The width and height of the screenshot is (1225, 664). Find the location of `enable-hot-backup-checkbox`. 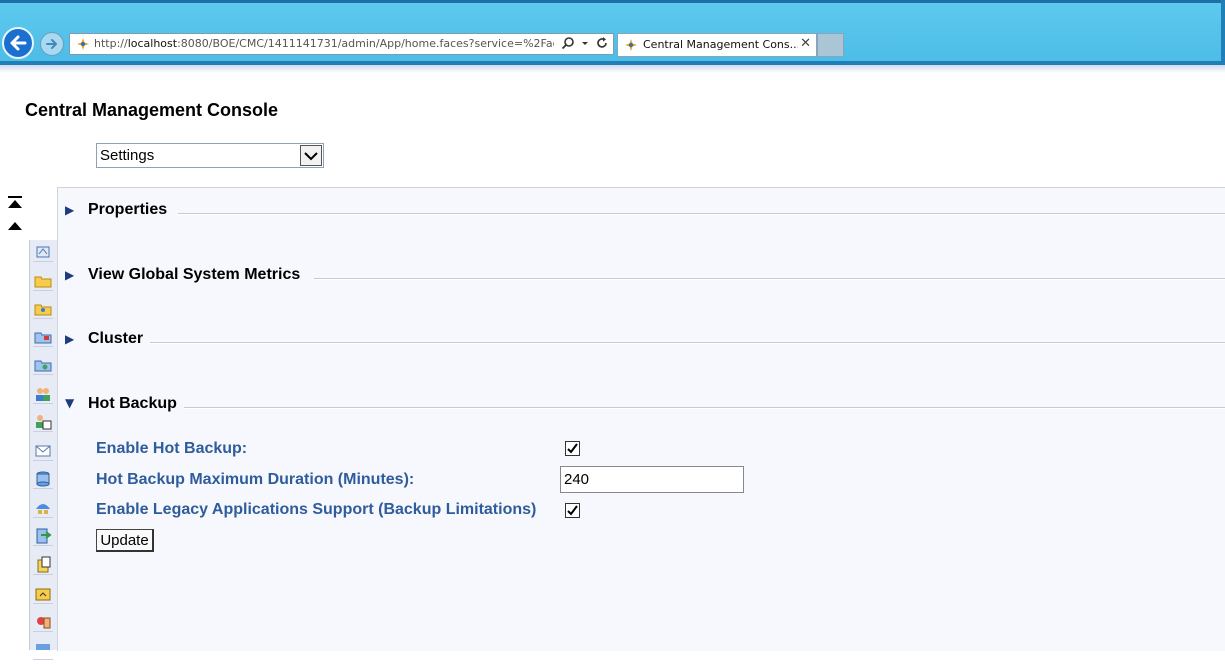

enable-hot-backup-checkbox is located at coordinates (572, 448).